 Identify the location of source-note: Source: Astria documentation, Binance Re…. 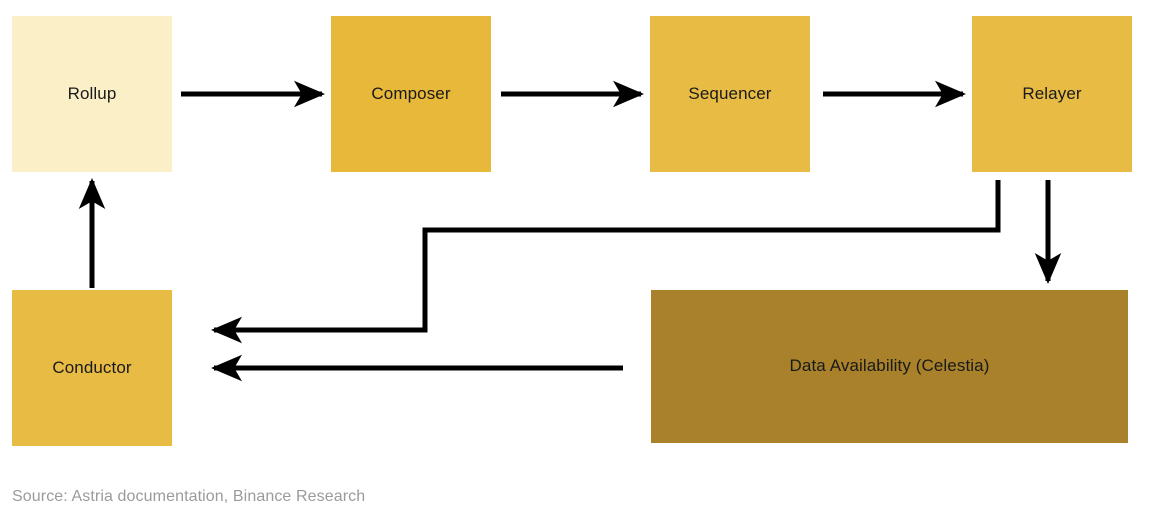
(189, 496).